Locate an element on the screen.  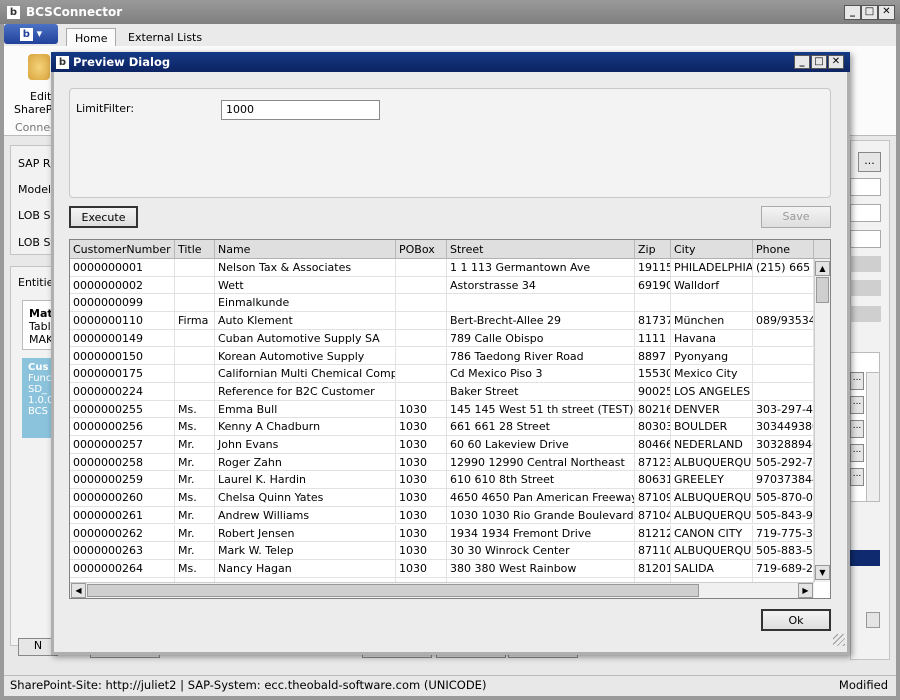
minimize-button: _ is located at coordinates (852, 12).